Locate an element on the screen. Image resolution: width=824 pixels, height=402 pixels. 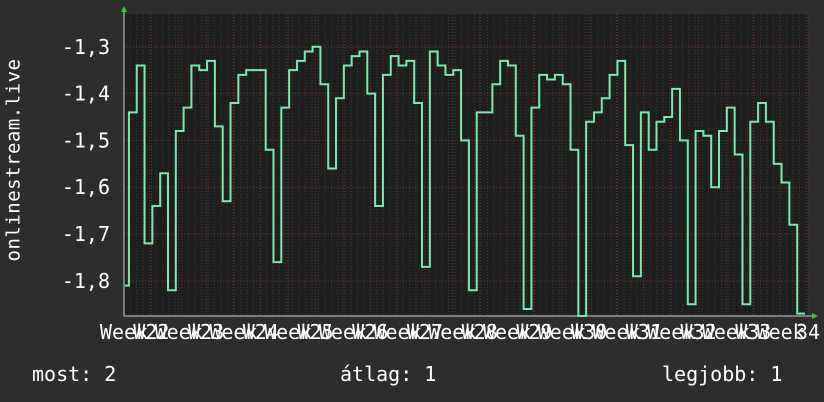
x-axis-arrow is located at coordinates (815, 316).